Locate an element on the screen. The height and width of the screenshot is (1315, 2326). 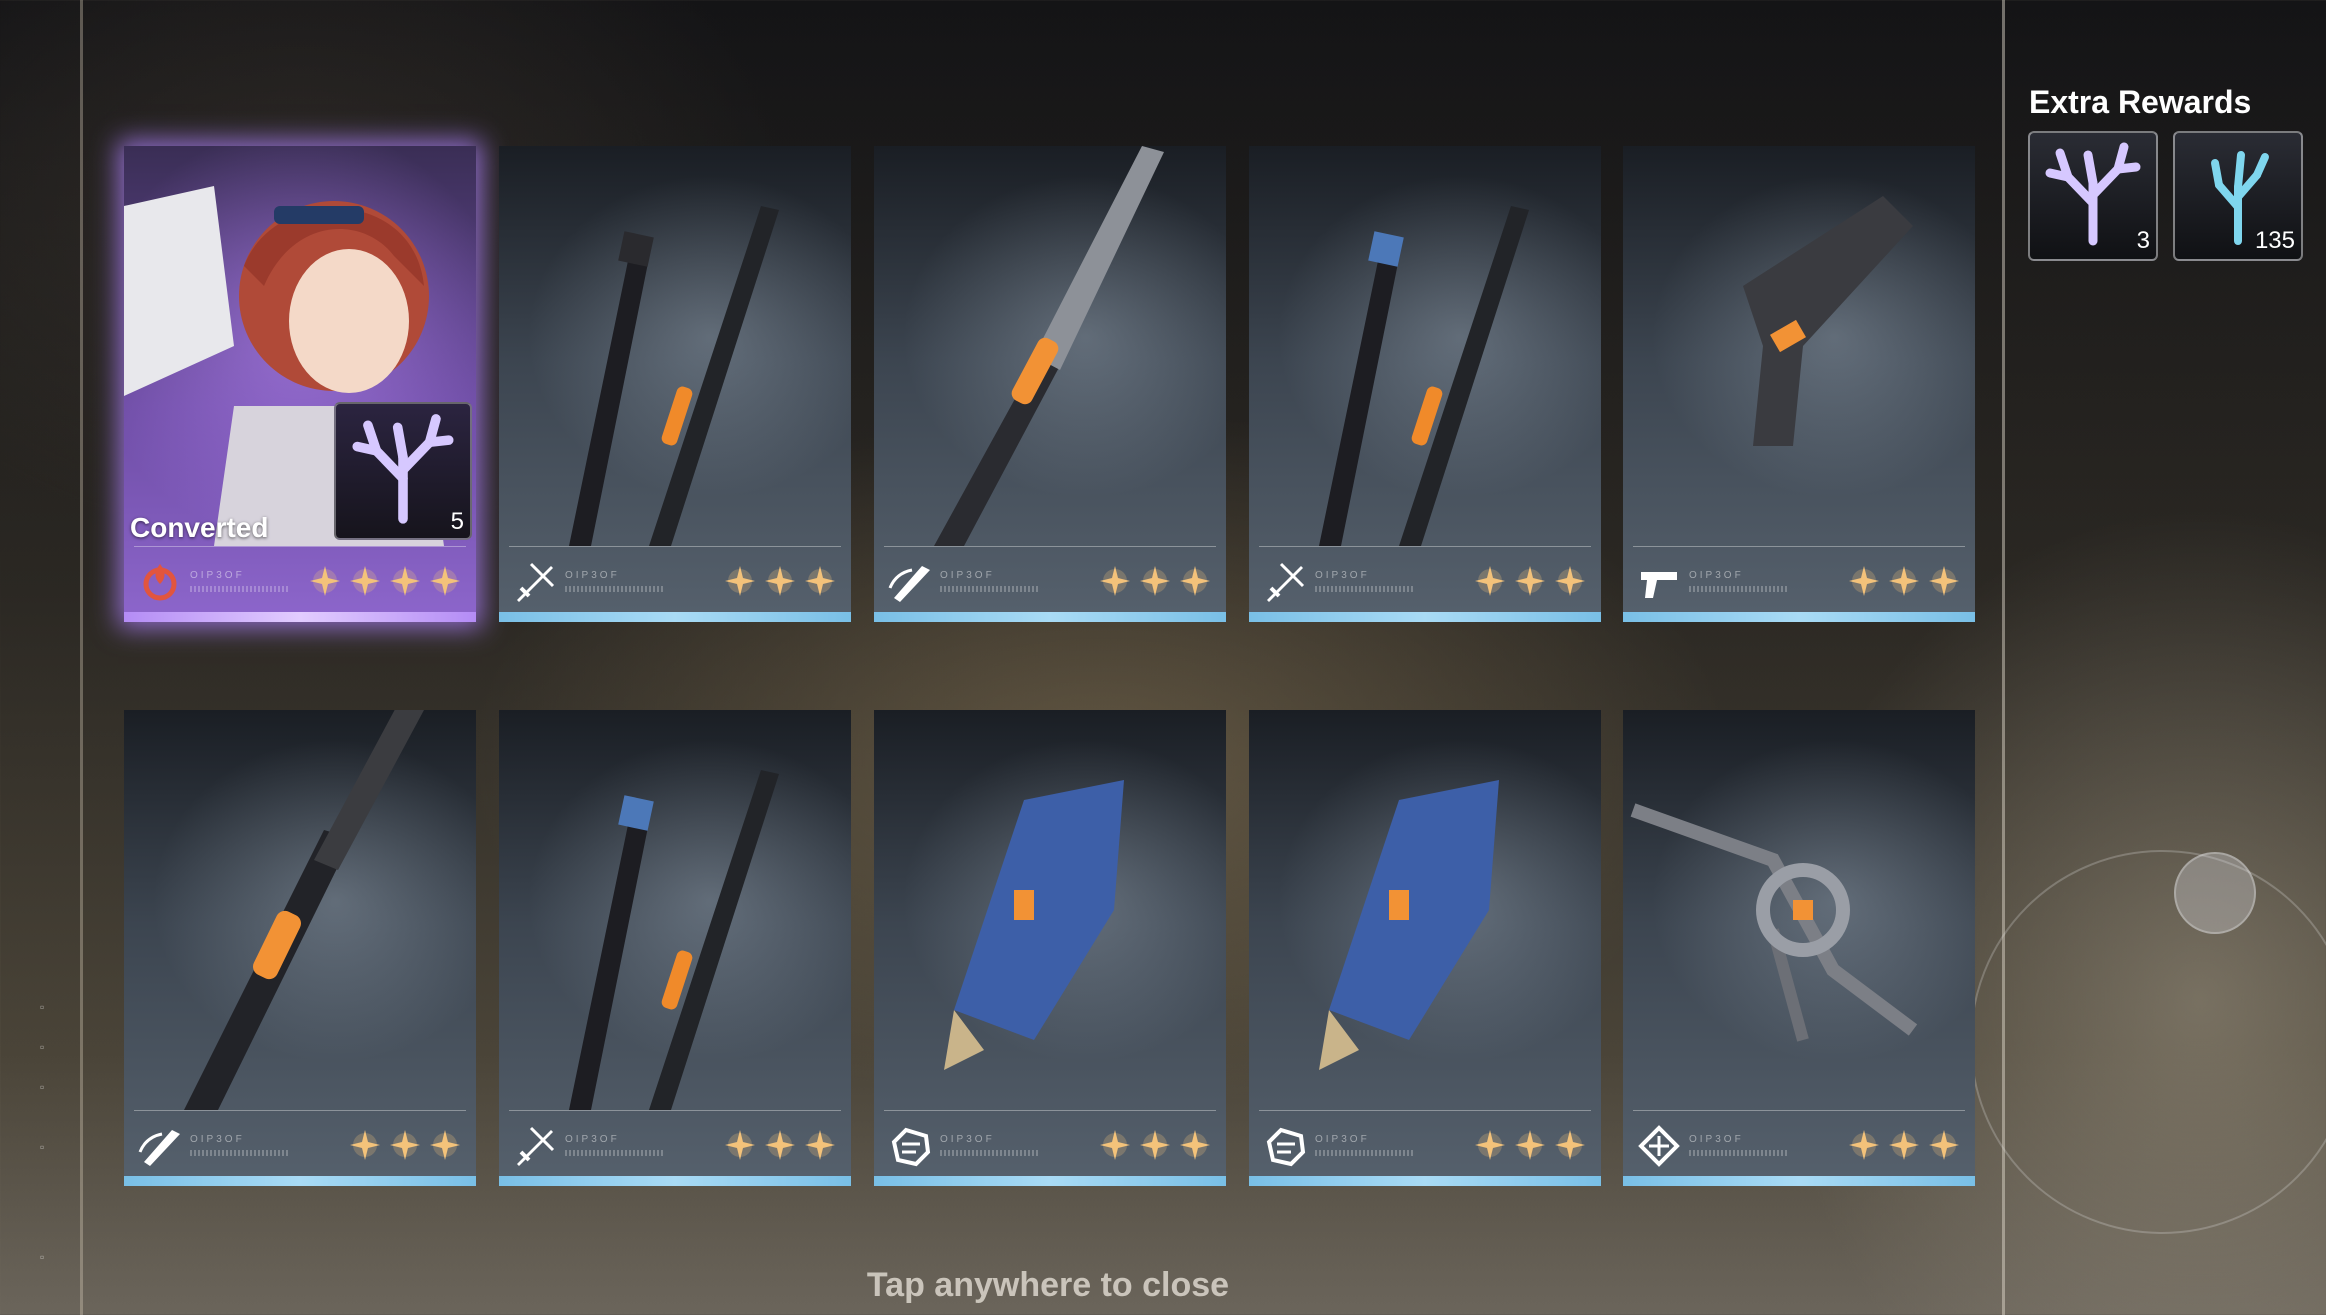
character-reward-card: Converted 5 OIP3OF is located at coordinates (300, 384).